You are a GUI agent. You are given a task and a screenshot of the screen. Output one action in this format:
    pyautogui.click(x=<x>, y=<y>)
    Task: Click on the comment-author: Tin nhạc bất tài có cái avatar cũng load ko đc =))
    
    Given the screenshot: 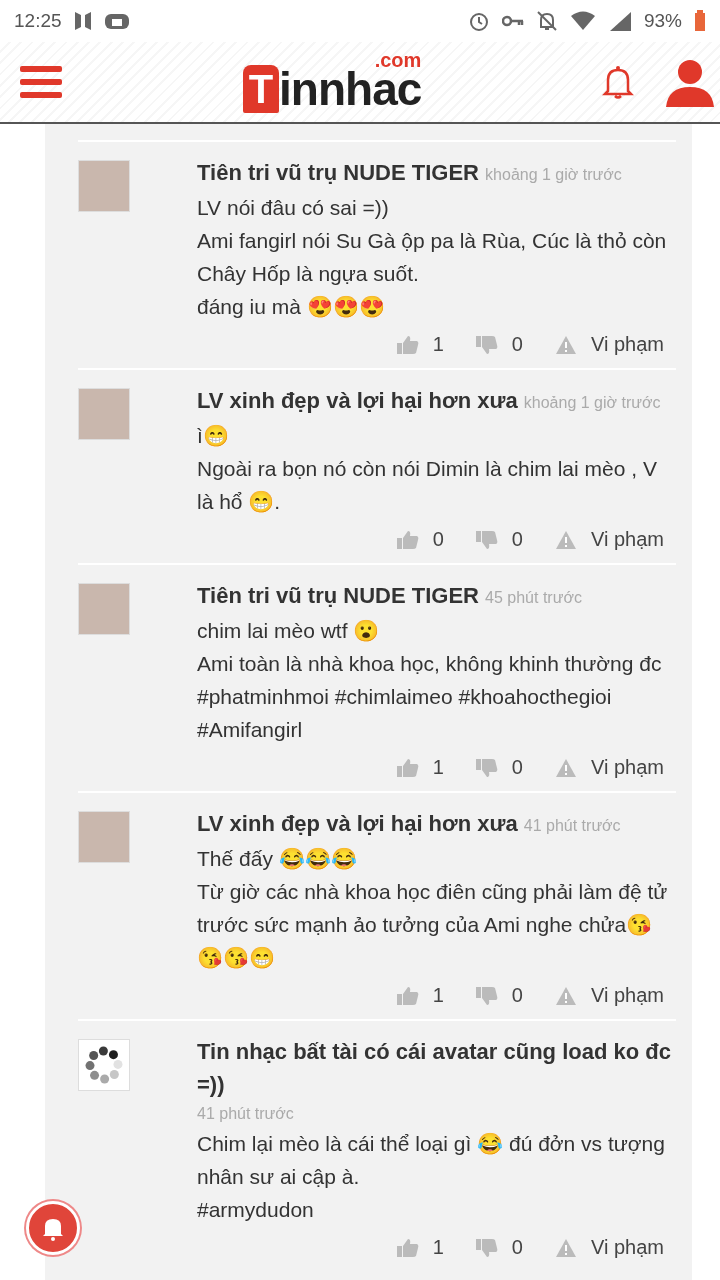 What is the action you would take?
    pyautogui.click(x=436, y=1068)
    